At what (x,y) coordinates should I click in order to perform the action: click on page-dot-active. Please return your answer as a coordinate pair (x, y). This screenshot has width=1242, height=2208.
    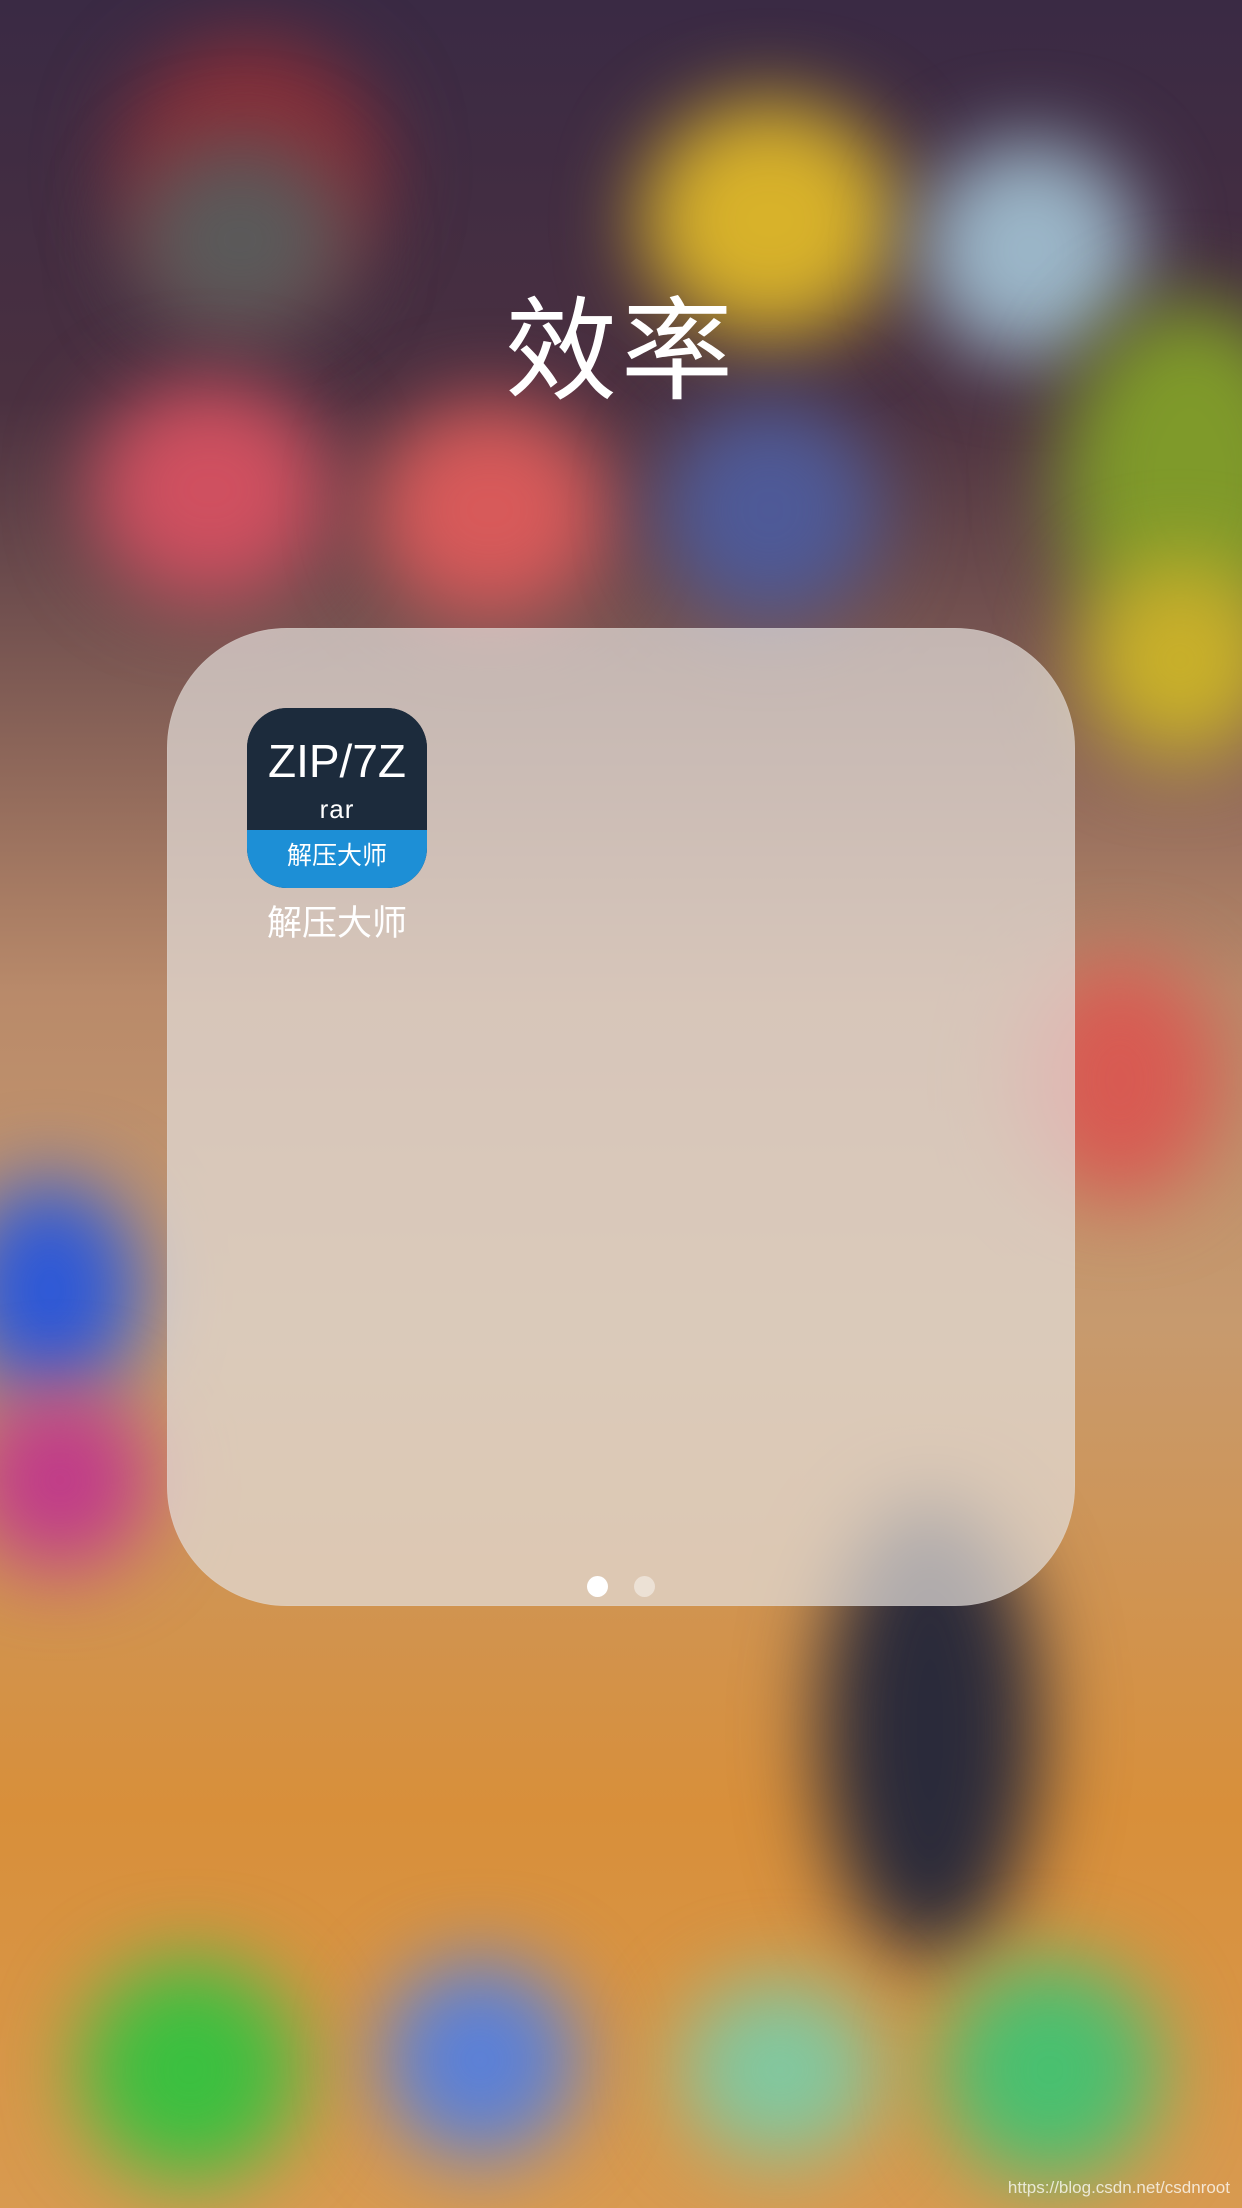
    Looking at the image, I should click on (597, 1586).